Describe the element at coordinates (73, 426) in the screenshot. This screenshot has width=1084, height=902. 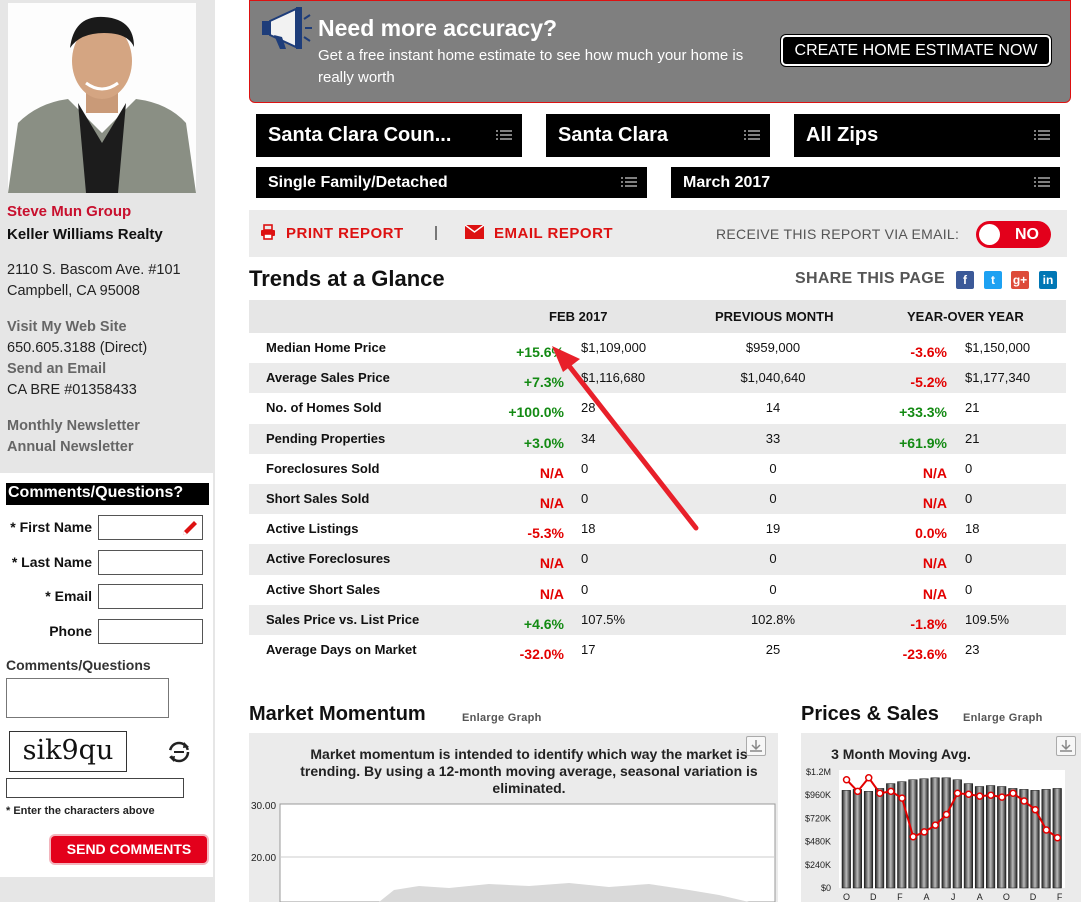
I see `monthly-newsletter-link: Monthly Newsletter` at that location.